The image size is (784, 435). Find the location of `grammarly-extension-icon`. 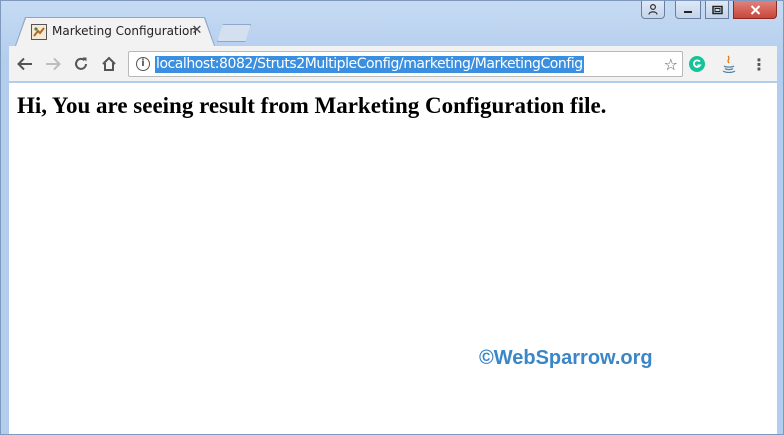

grammarly-extension-icon is located at coordinates (697, 64).